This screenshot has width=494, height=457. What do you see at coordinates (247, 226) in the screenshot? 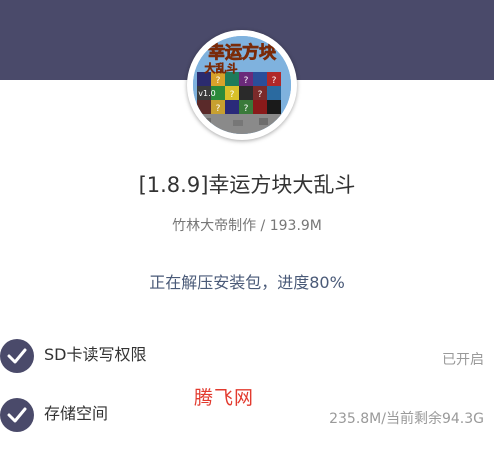
I see `app-subtitle: 竹林大帝制作 / 193.9M` at bounding box center [247, 226].